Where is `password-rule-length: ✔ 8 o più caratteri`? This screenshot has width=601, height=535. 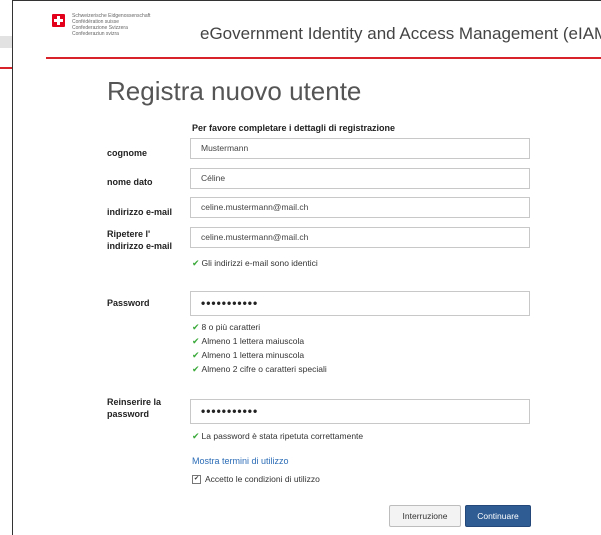 password-rule-length: ✔ 8 o più caratteri is located at coordinates (226, 327).